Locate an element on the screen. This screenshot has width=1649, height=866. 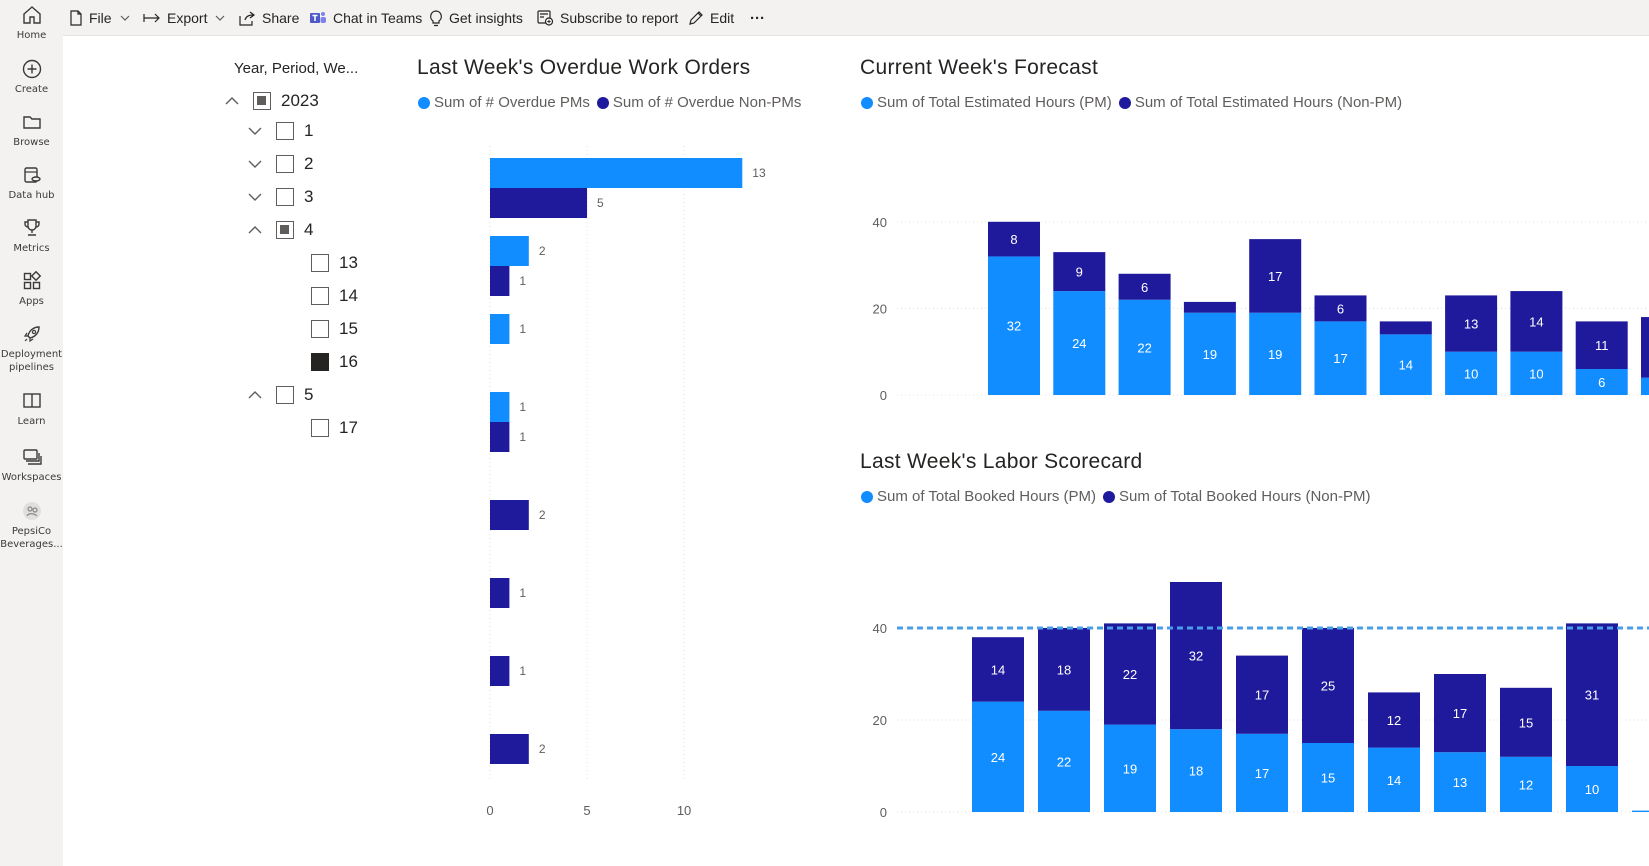
workspace-avatar-icon is located at coordinates (31, 511).